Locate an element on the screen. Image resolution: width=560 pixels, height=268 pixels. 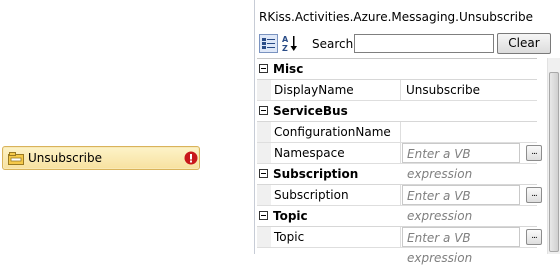
category-label: Topic is located at coordinates (290, 216).